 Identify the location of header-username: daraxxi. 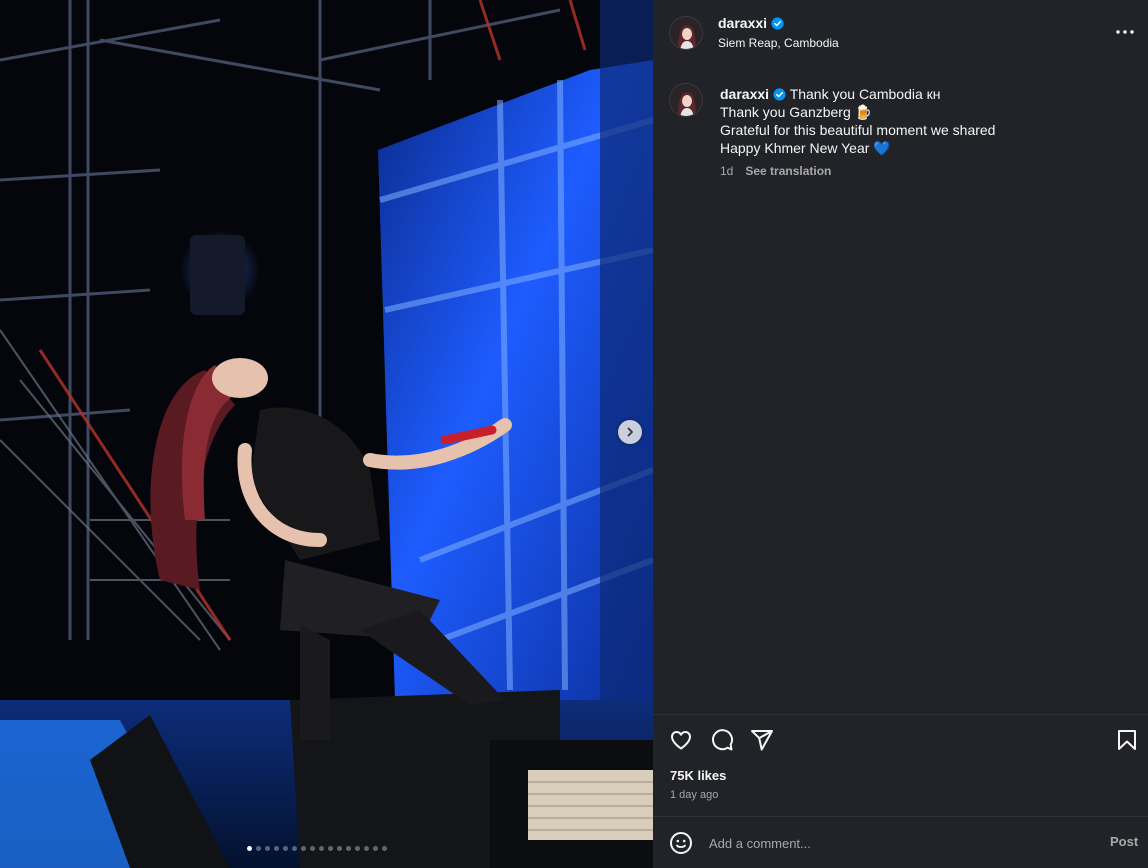
(742, 23).